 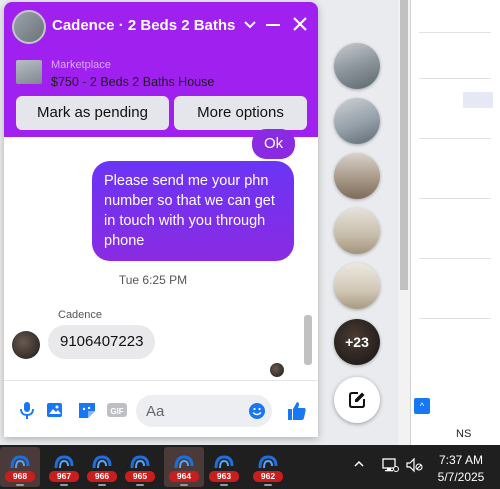 I want to click on show-hidden-icons-icon, so click(x=359, y=464).